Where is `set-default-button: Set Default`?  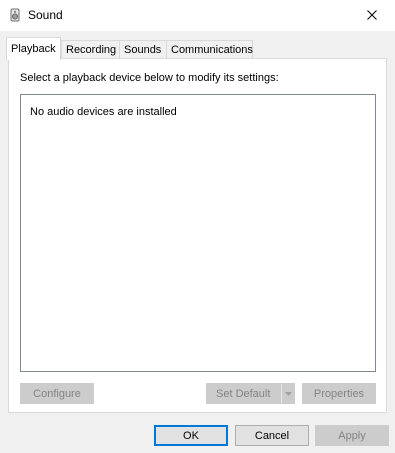 set-default-button: Set Default is located at coordinates (250, 393).